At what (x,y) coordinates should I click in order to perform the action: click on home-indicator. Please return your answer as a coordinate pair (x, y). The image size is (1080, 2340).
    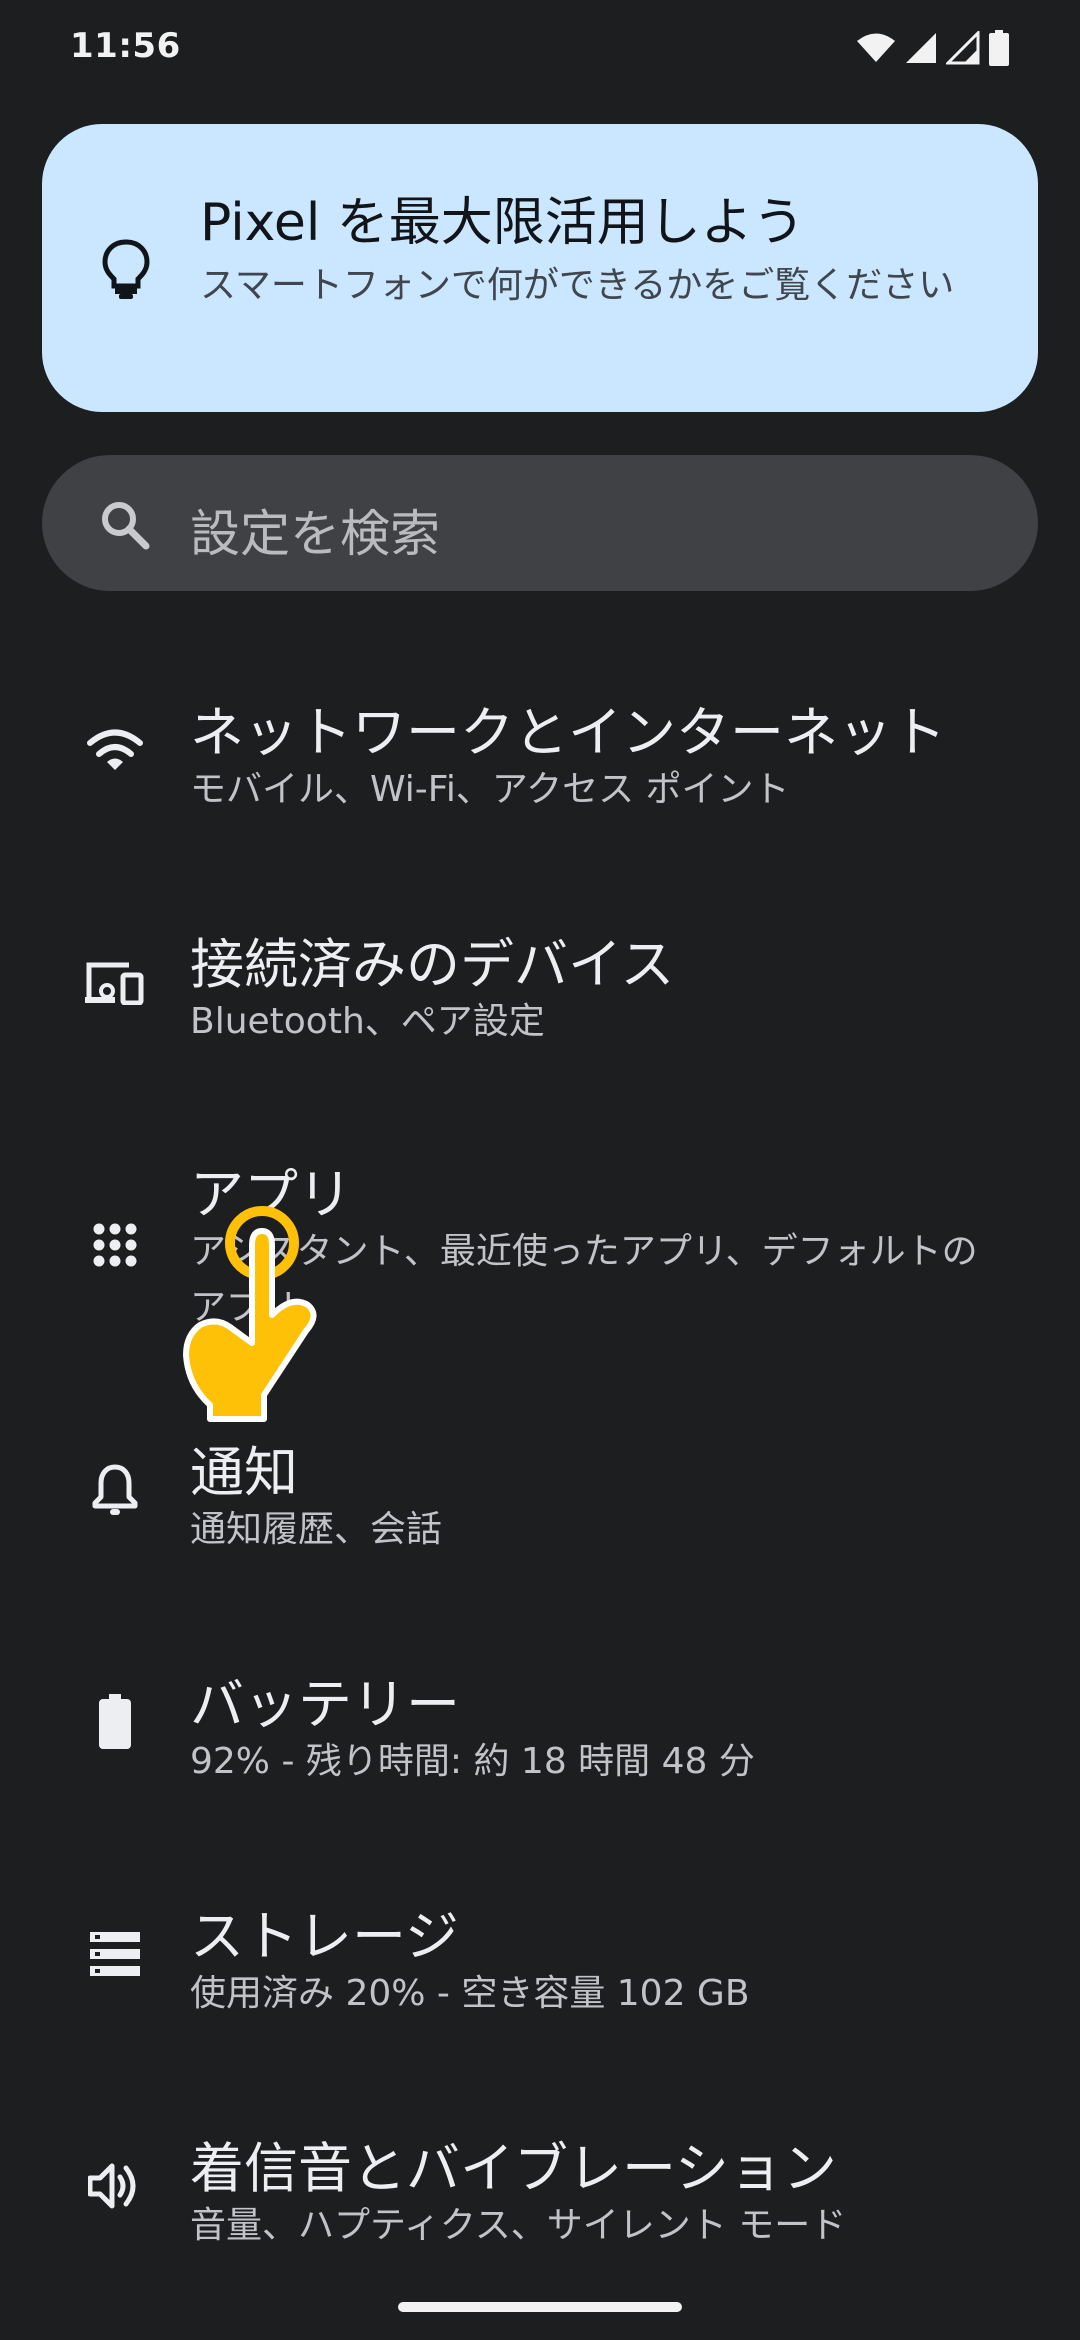
    Looking at the image, I should click on (540, 2307).